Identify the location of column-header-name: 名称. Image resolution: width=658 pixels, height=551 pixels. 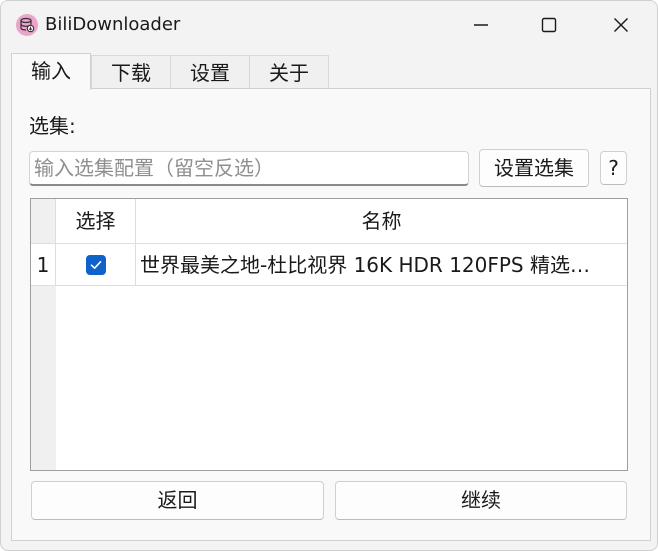
(381, 221).